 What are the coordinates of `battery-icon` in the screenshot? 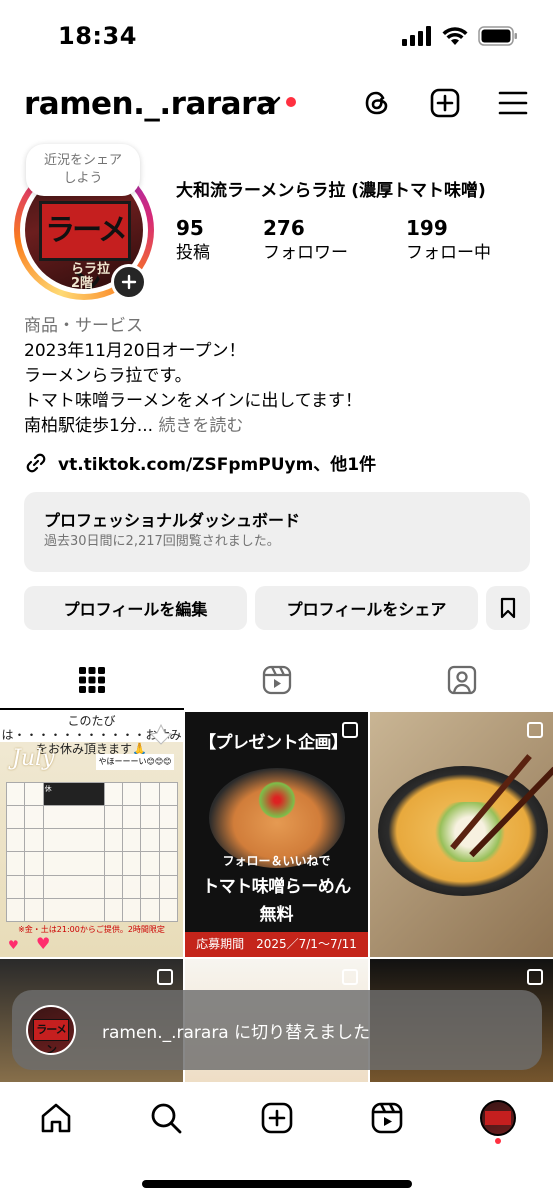 It's located at (497, 36).